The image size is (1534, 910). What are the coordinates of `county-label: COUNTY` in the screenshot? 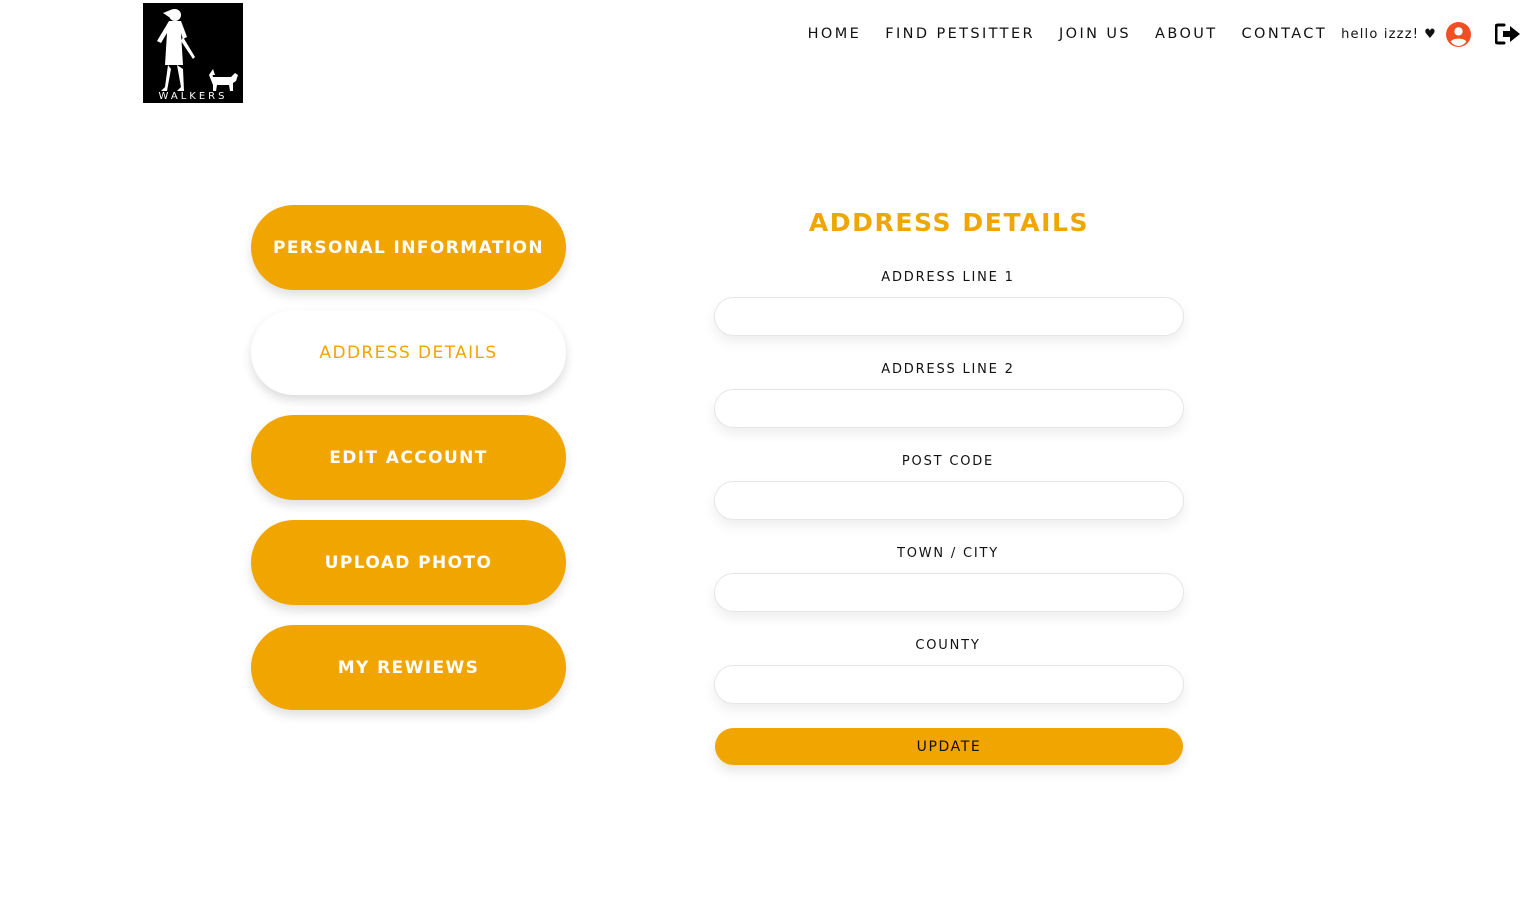 It's located at (948, 645).